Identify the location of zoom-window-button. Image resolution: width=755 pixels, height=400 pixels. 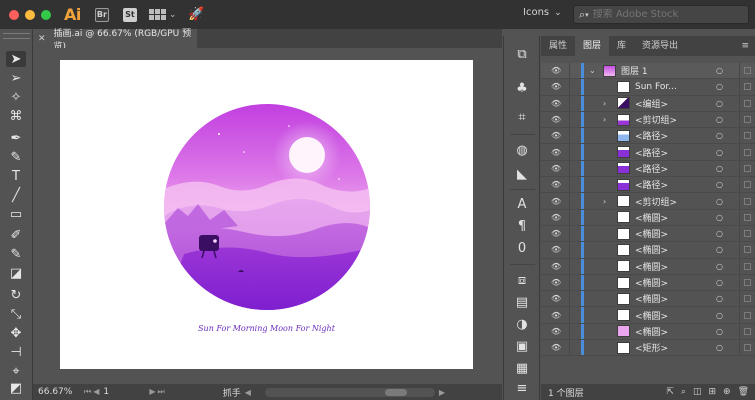
(46, 14).